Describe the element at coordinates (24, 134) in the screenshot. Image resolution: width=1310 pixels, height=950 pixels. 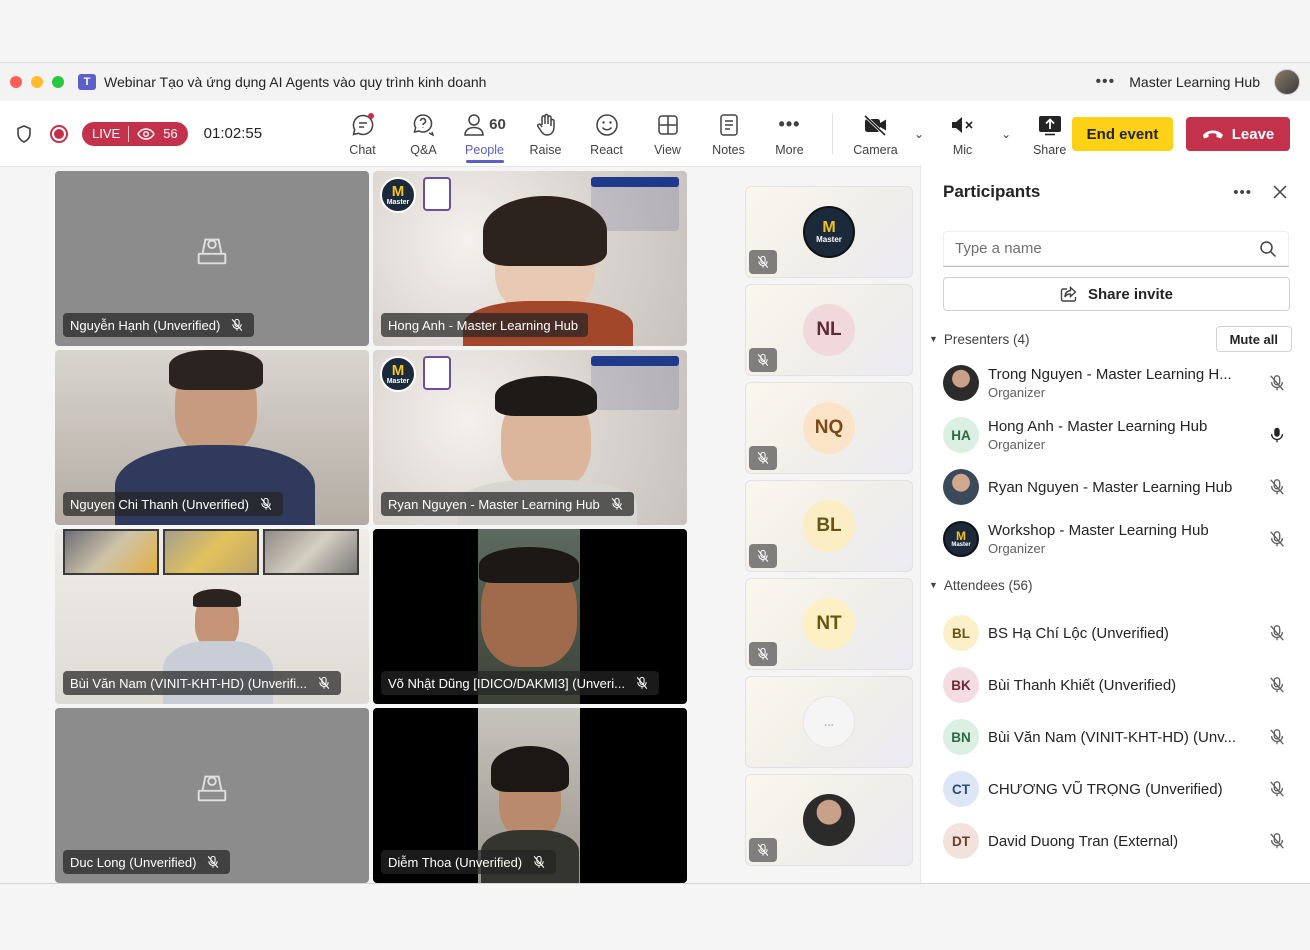
I see `shield-icon` at that location.